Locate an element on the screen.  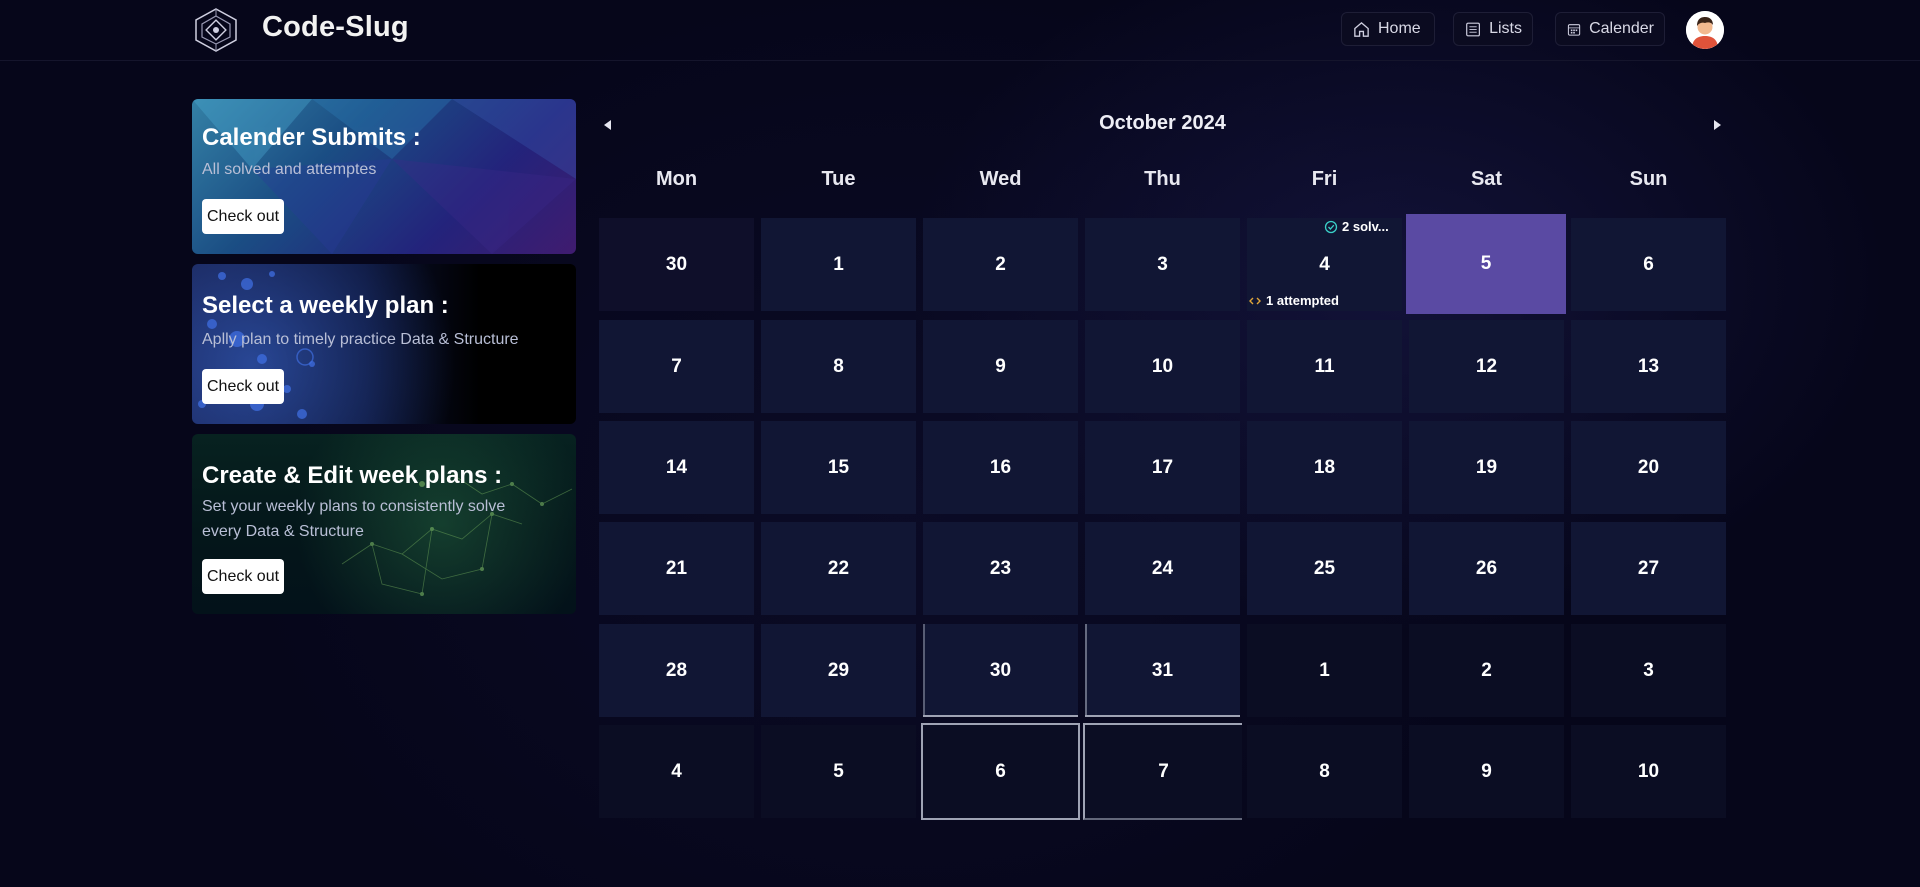
day-cell: 11 is located at coordinates (1324, 366).